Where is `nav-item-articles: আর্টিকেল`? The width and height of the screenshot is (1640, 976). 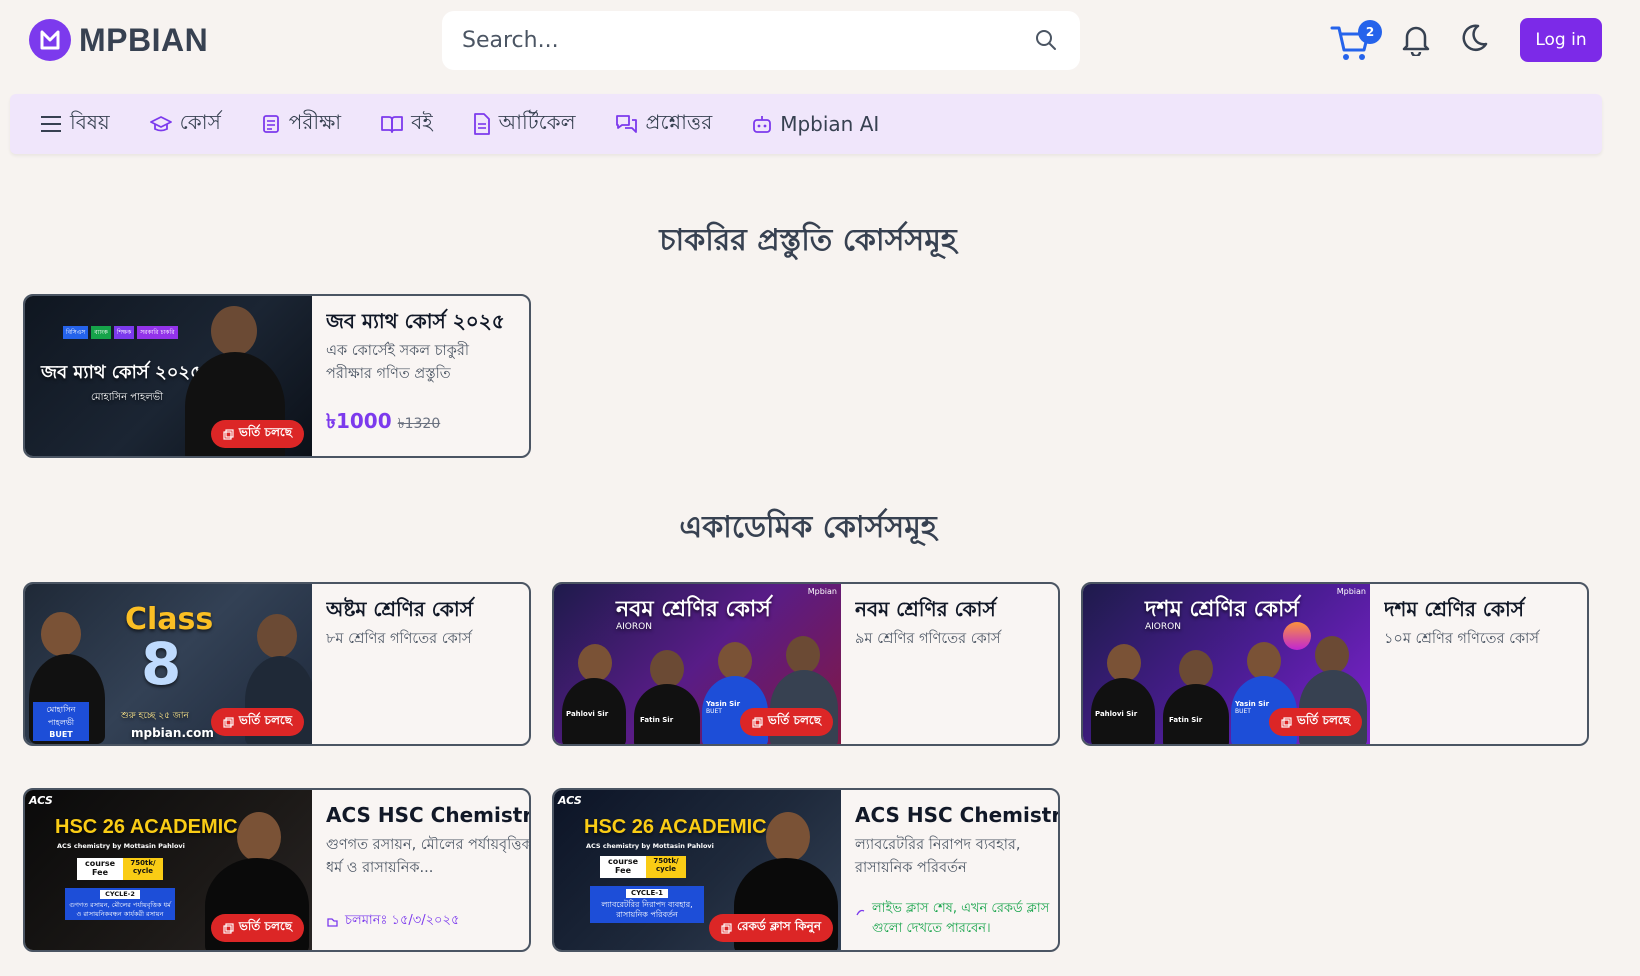
nav-item-articles: আর্টিকেল is located at coordinates (524, 124).